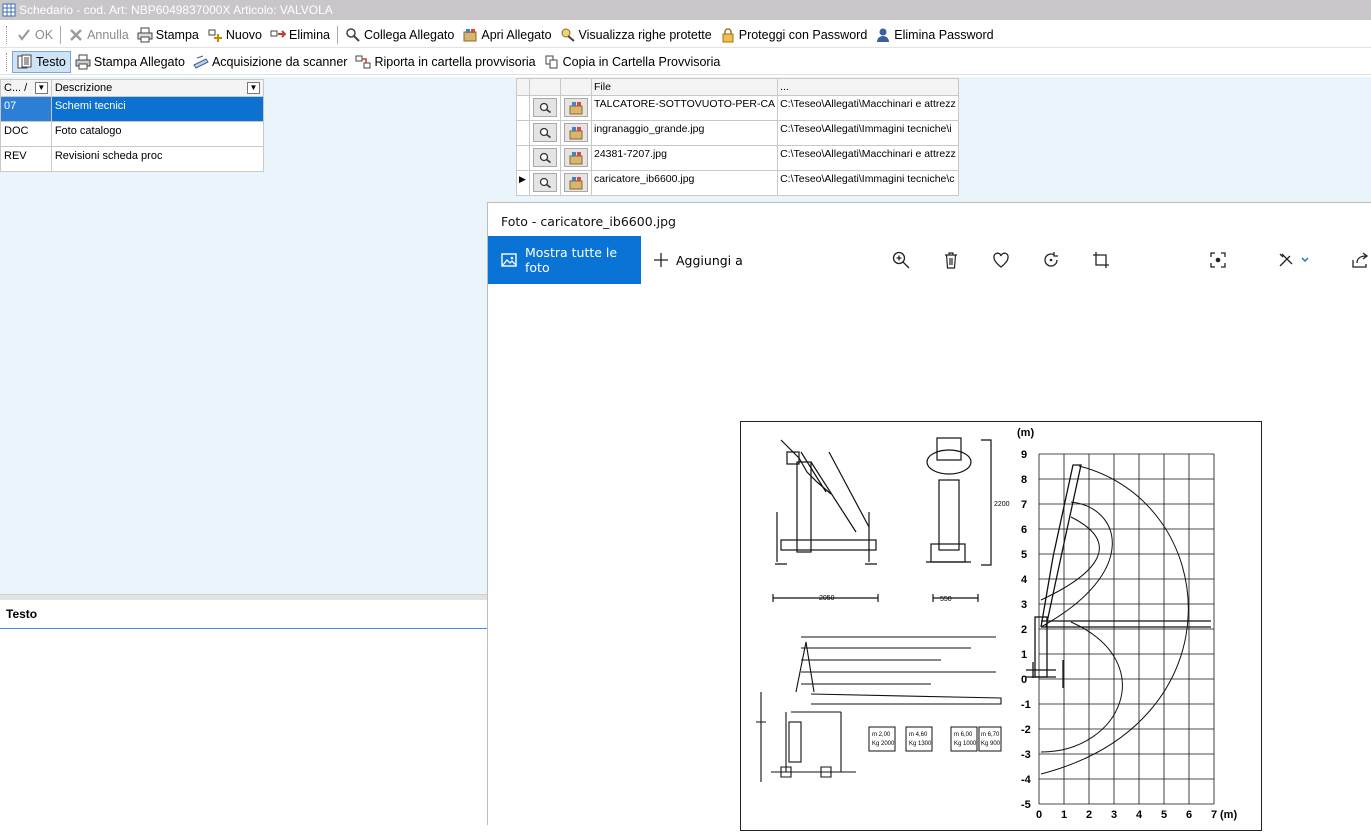 The image size is (1371, 833). Describe the element at coordinates (684, 108) in the screenshot. I see `cell-file: TALCATORE-SOTTOVUOTO-PER-CA` at that location.